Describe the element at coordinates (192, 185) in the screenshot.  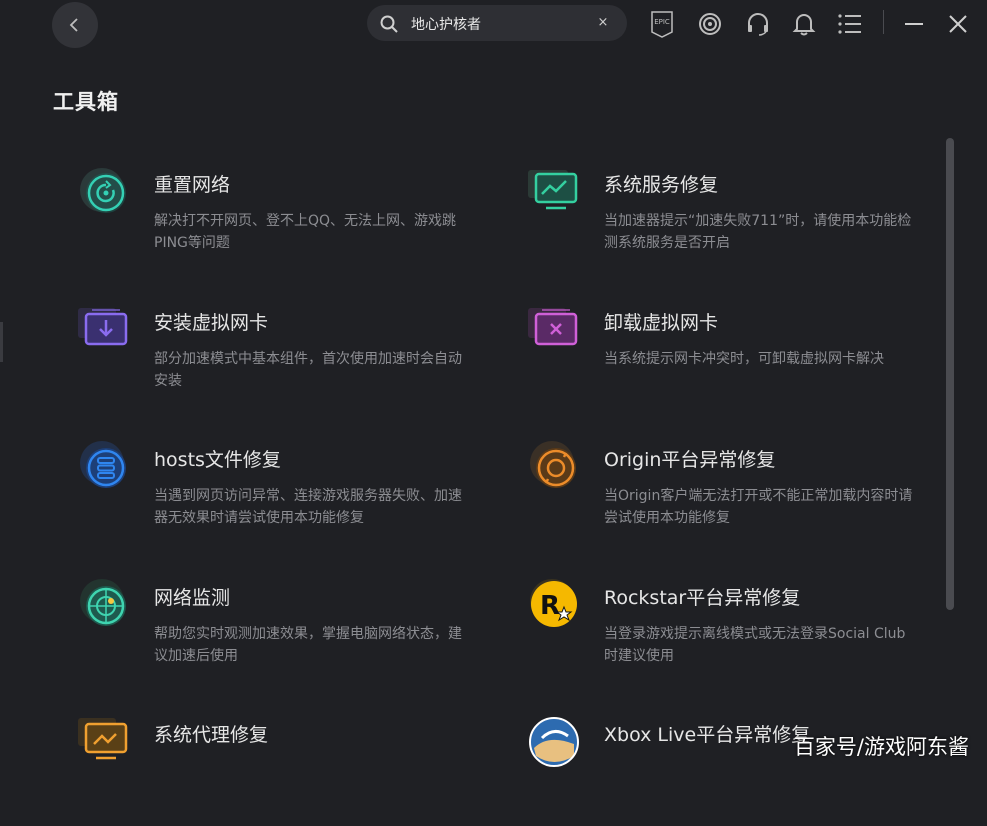
I see `tool-name: 重置网络` at that location.